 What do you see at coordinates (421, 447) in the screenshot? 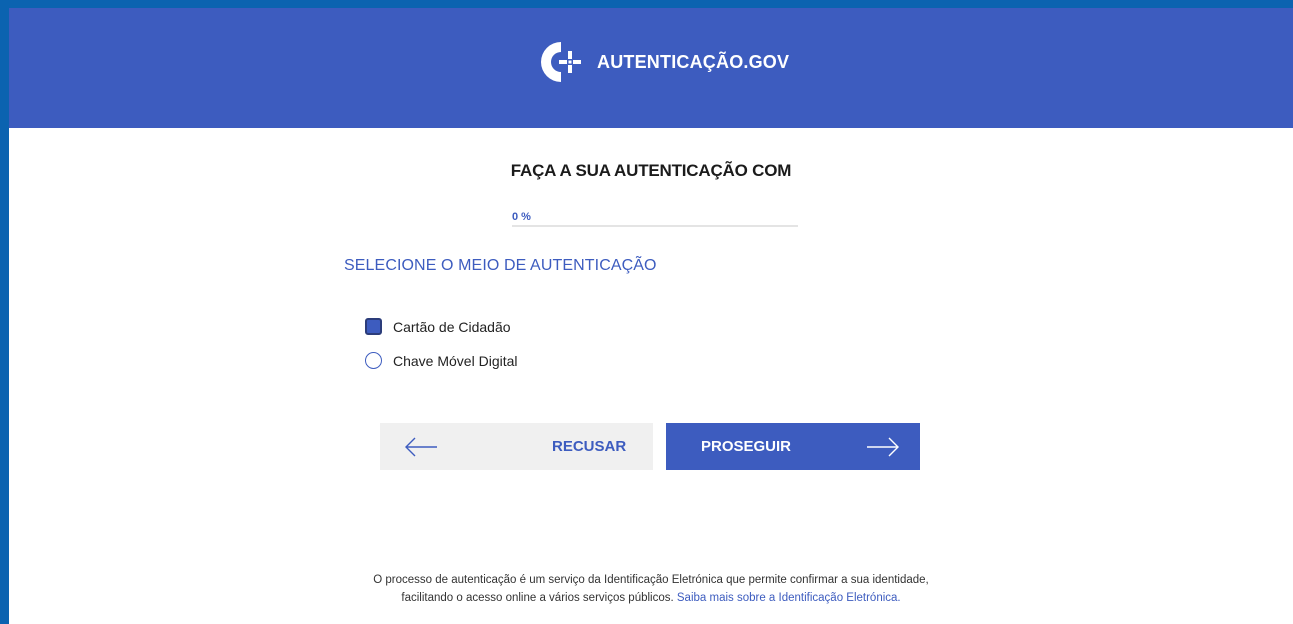
I see `arrow-left-icon` at bounding box center [421, 447].